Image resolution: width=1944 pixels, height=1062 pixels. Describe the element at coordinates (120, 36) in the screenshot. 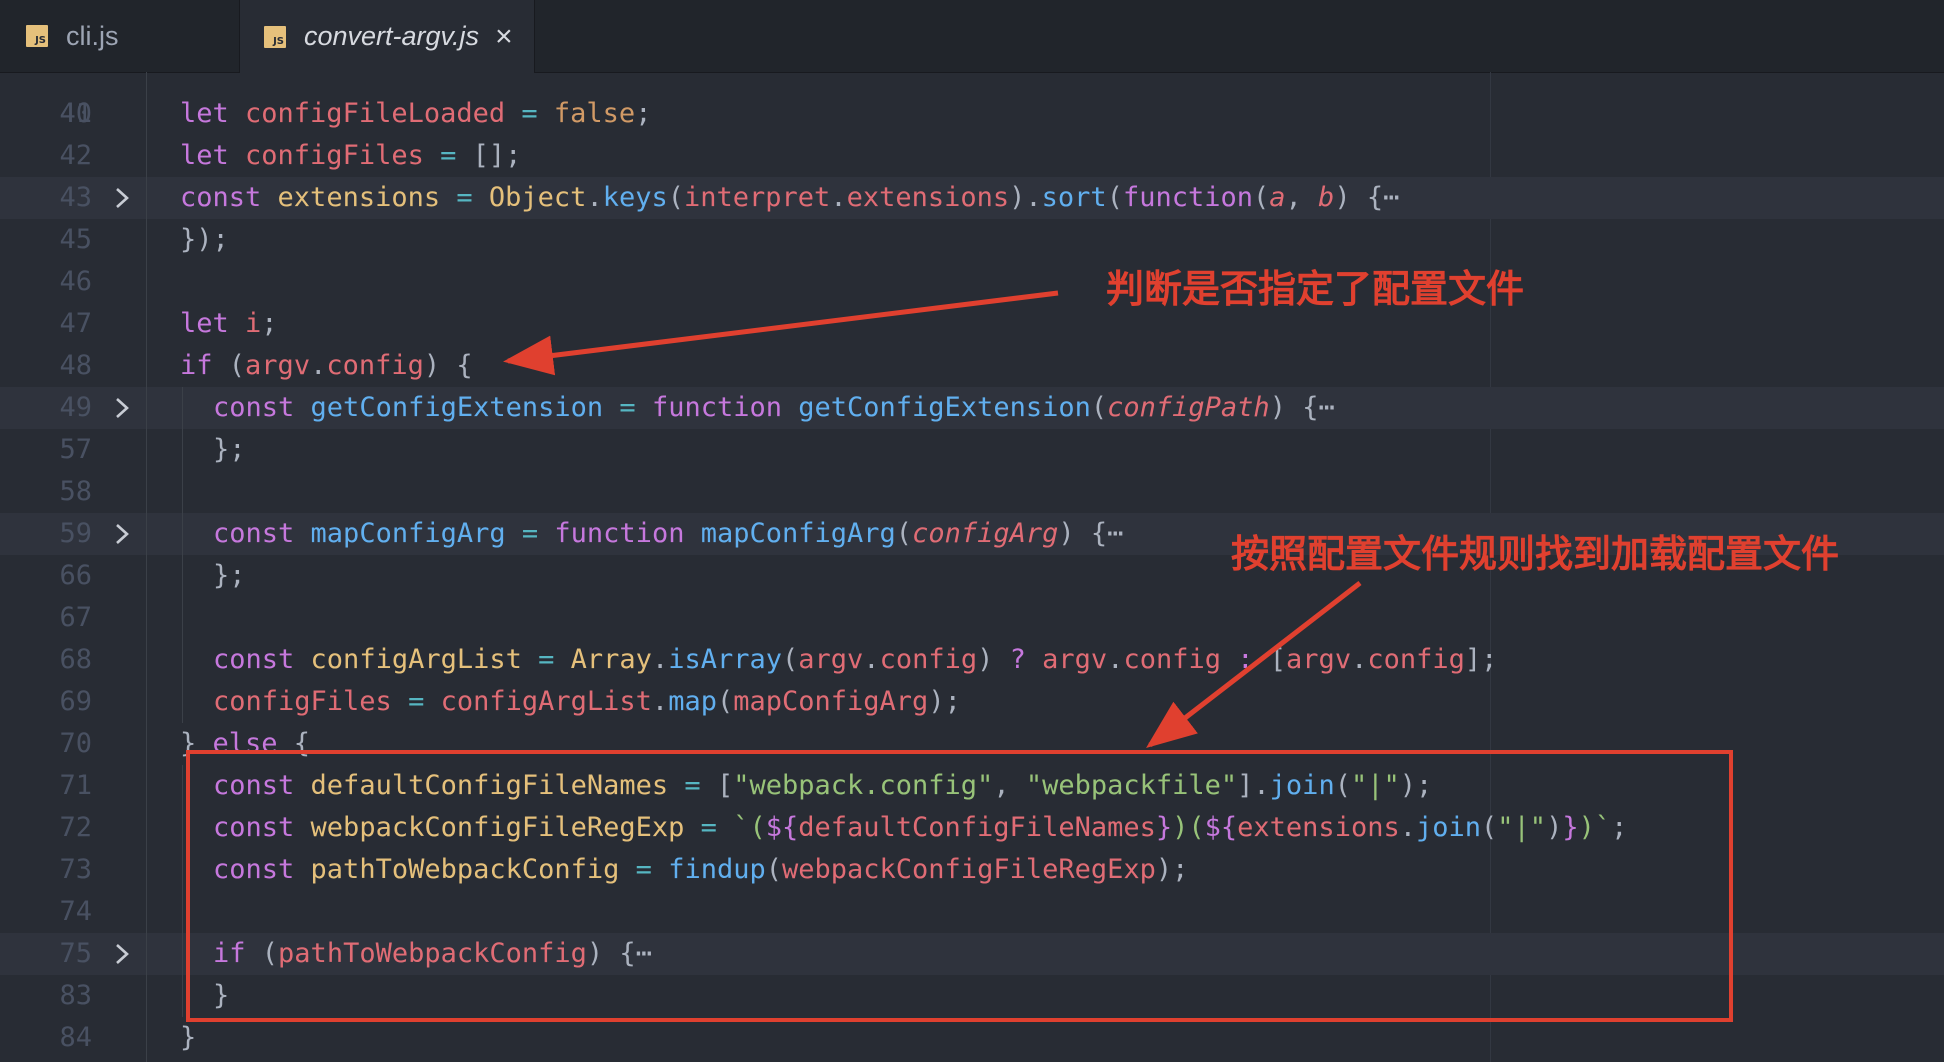

I see `tab-cli-js: JS cli.js` at that location.